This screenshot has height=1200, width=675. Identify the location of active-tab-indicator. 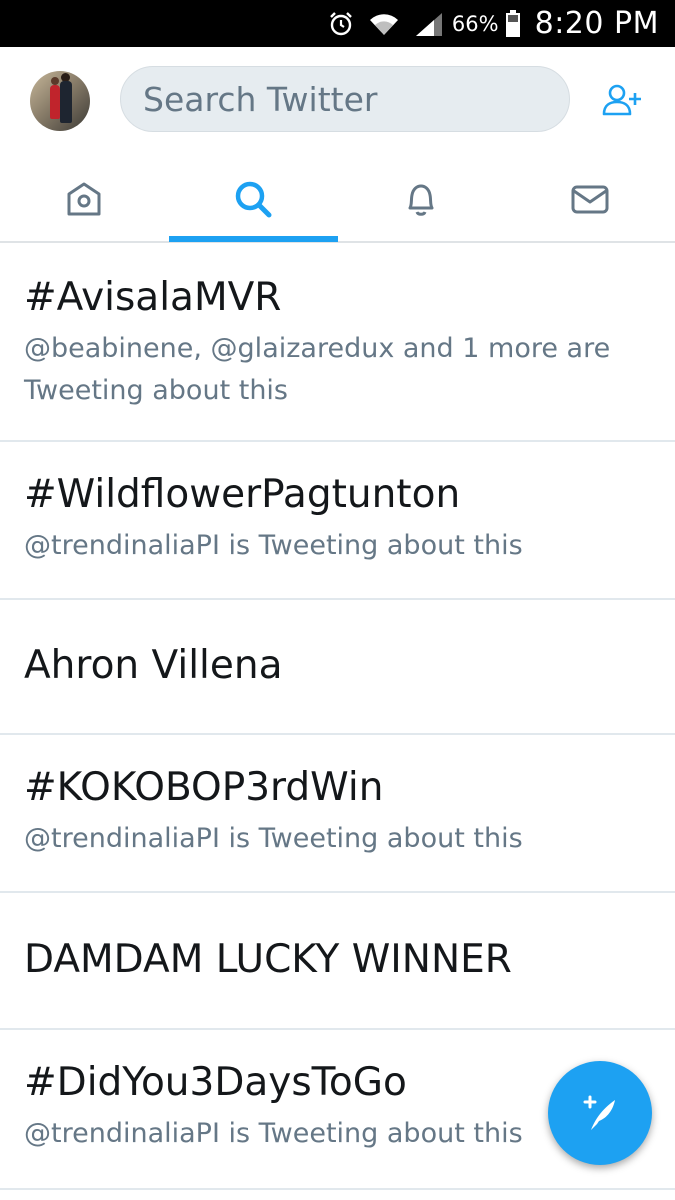
(253, 239).